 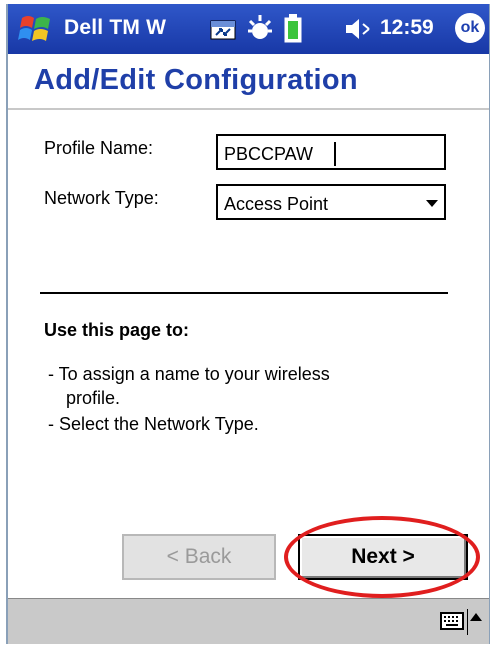 I want to click on keyboard-icon, so click(x=452, y=621).